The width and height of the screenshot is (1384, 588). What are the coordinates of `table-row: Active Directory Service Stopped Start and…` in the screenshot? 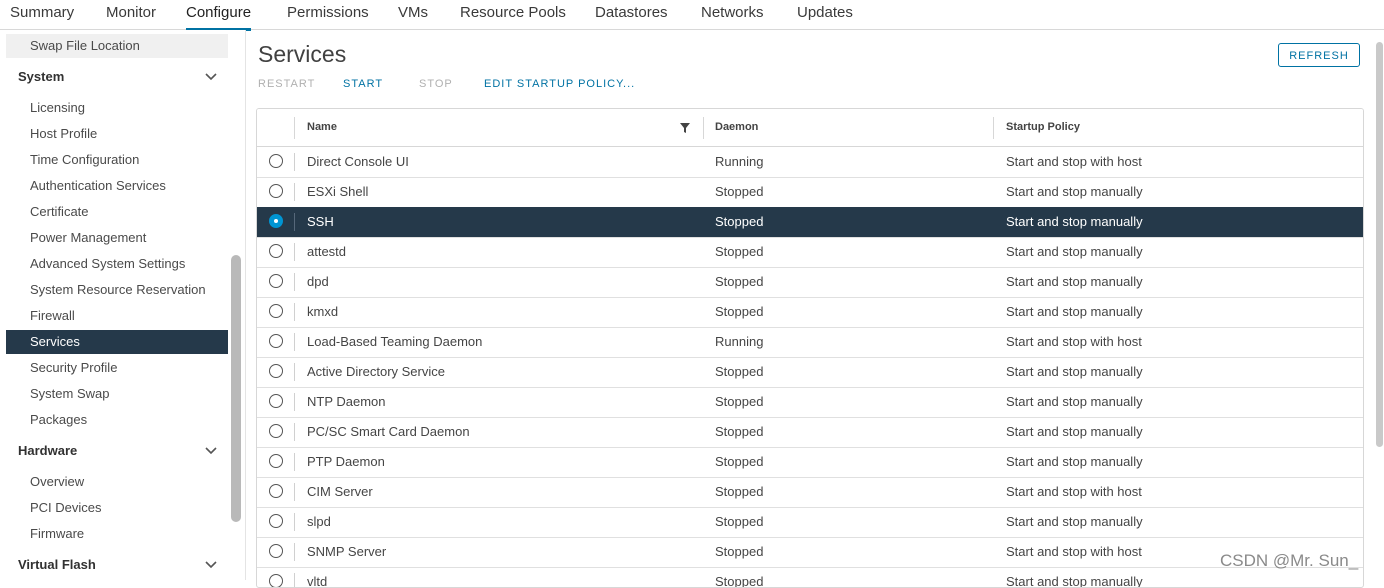 It's located at (810, 372).